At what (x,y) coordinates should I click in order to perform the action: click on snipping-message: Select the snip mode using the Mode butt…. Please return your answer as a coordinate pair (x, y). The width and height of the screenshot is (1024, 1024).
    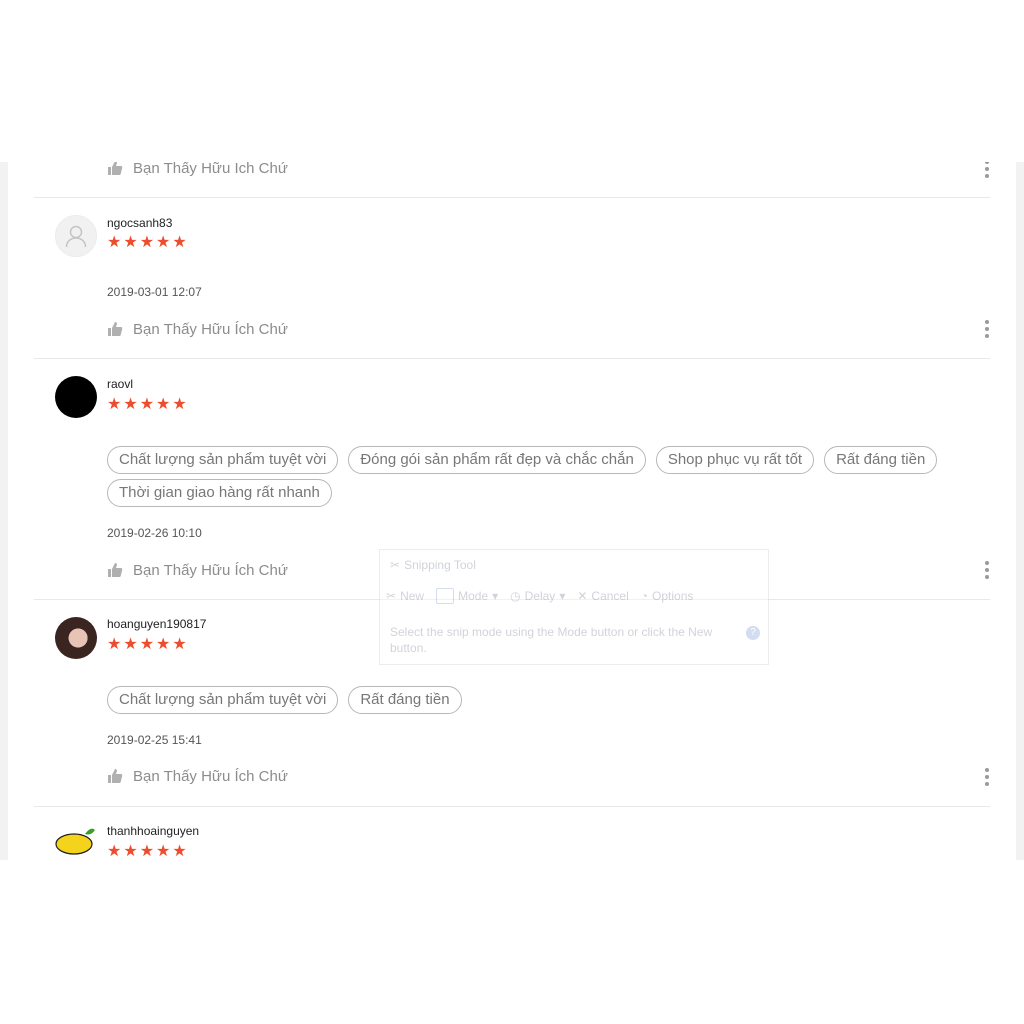
    Looking at the image, I should click on (551, 640).